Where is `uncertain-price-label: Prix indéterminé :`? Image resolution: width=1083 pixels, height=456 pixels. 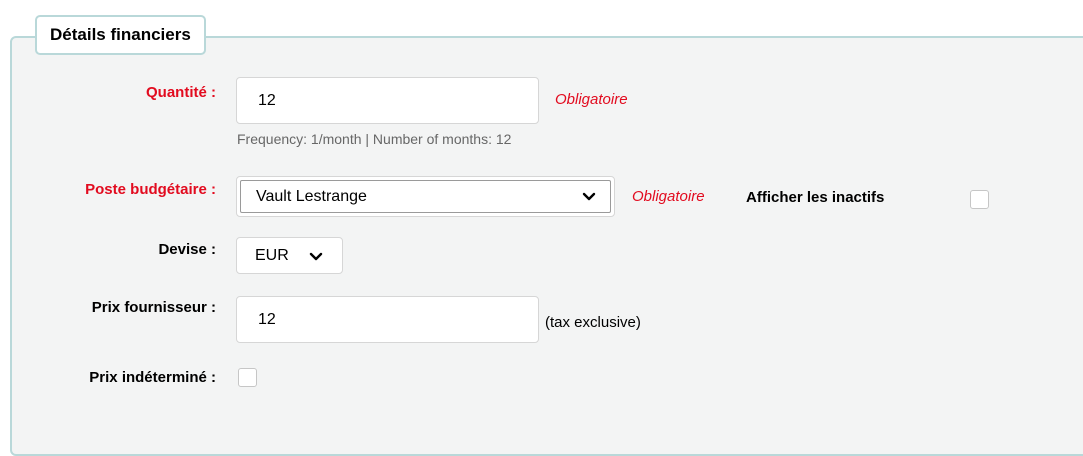
uncertain-price-label: Prix indéterminé : is located at coordinates (152, 377).